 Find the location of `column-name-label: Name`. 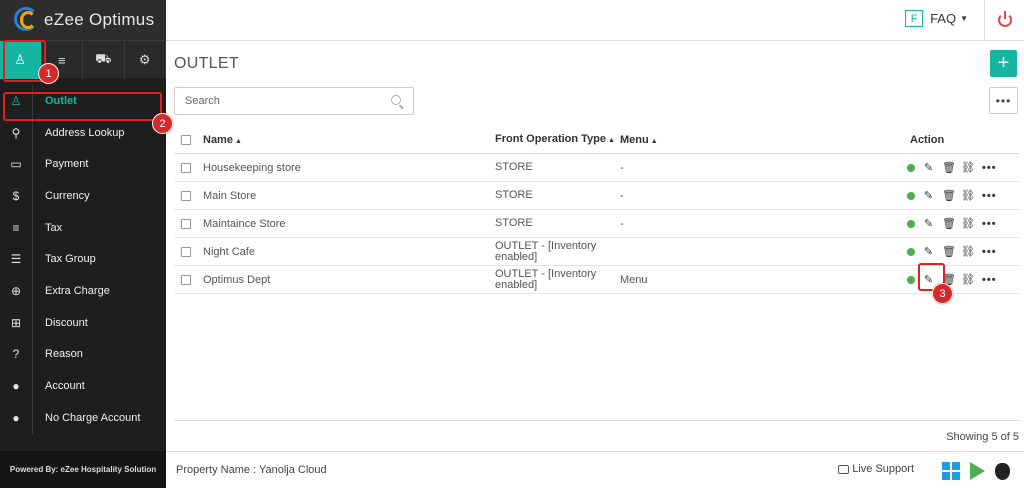

column-name-label: Name is located at coordinates (218, 140).